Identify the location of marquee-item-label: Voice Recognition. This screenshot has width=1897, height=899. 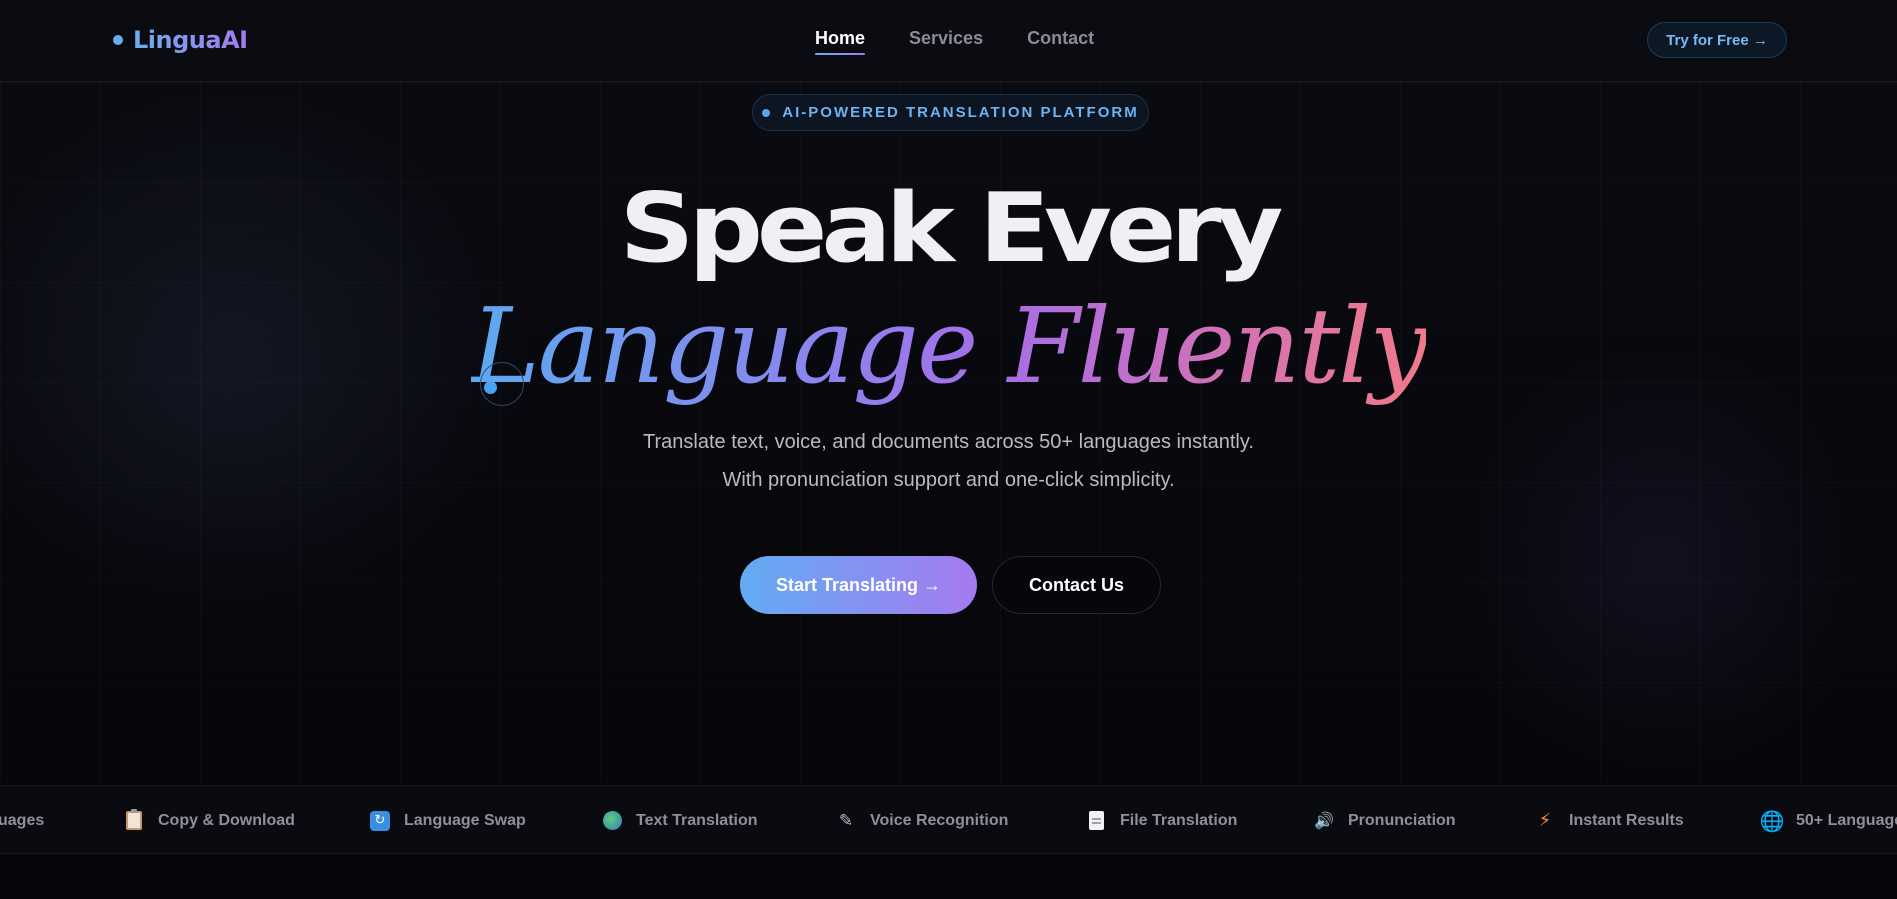
(939, 820).